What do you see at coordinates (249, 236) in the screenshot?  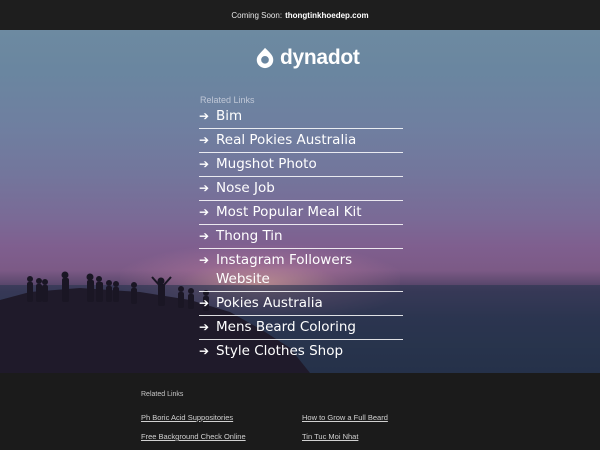 I see `link-label: Thong Tin` at bounding box center [249, 236].